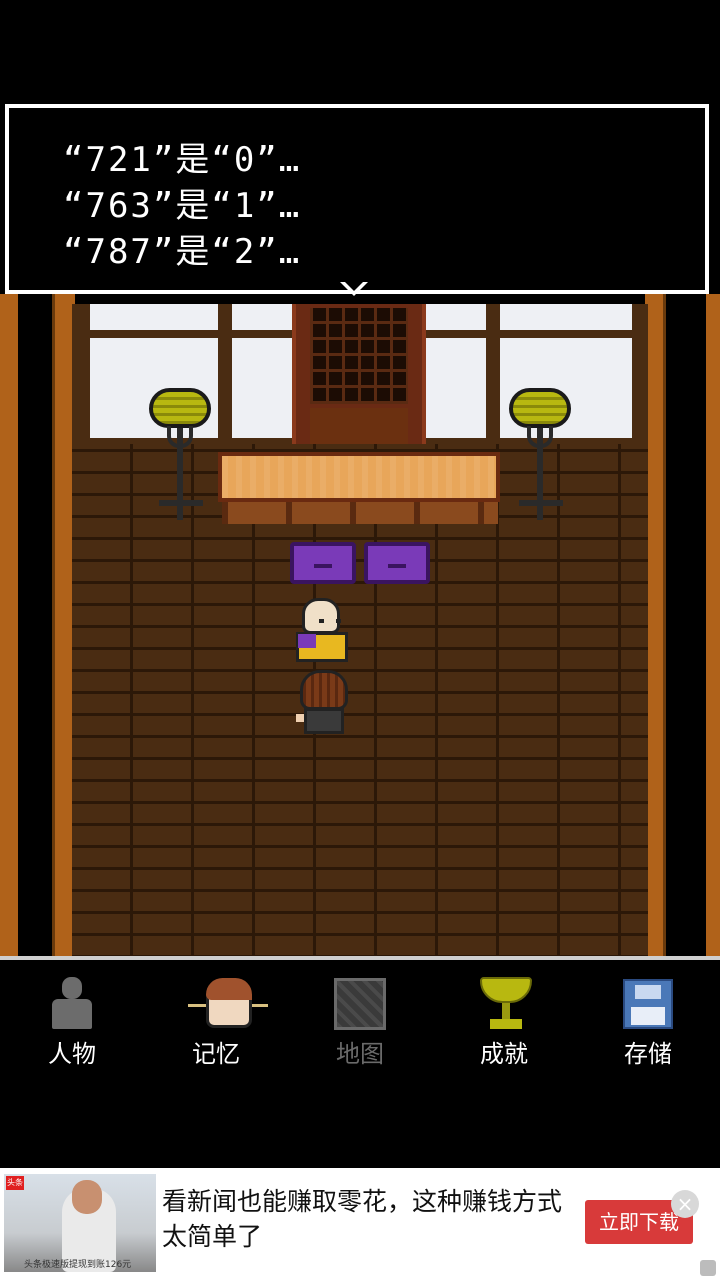 This screenshot has width=720, height=1280. I want to click on altar-base, so click(360, 513).